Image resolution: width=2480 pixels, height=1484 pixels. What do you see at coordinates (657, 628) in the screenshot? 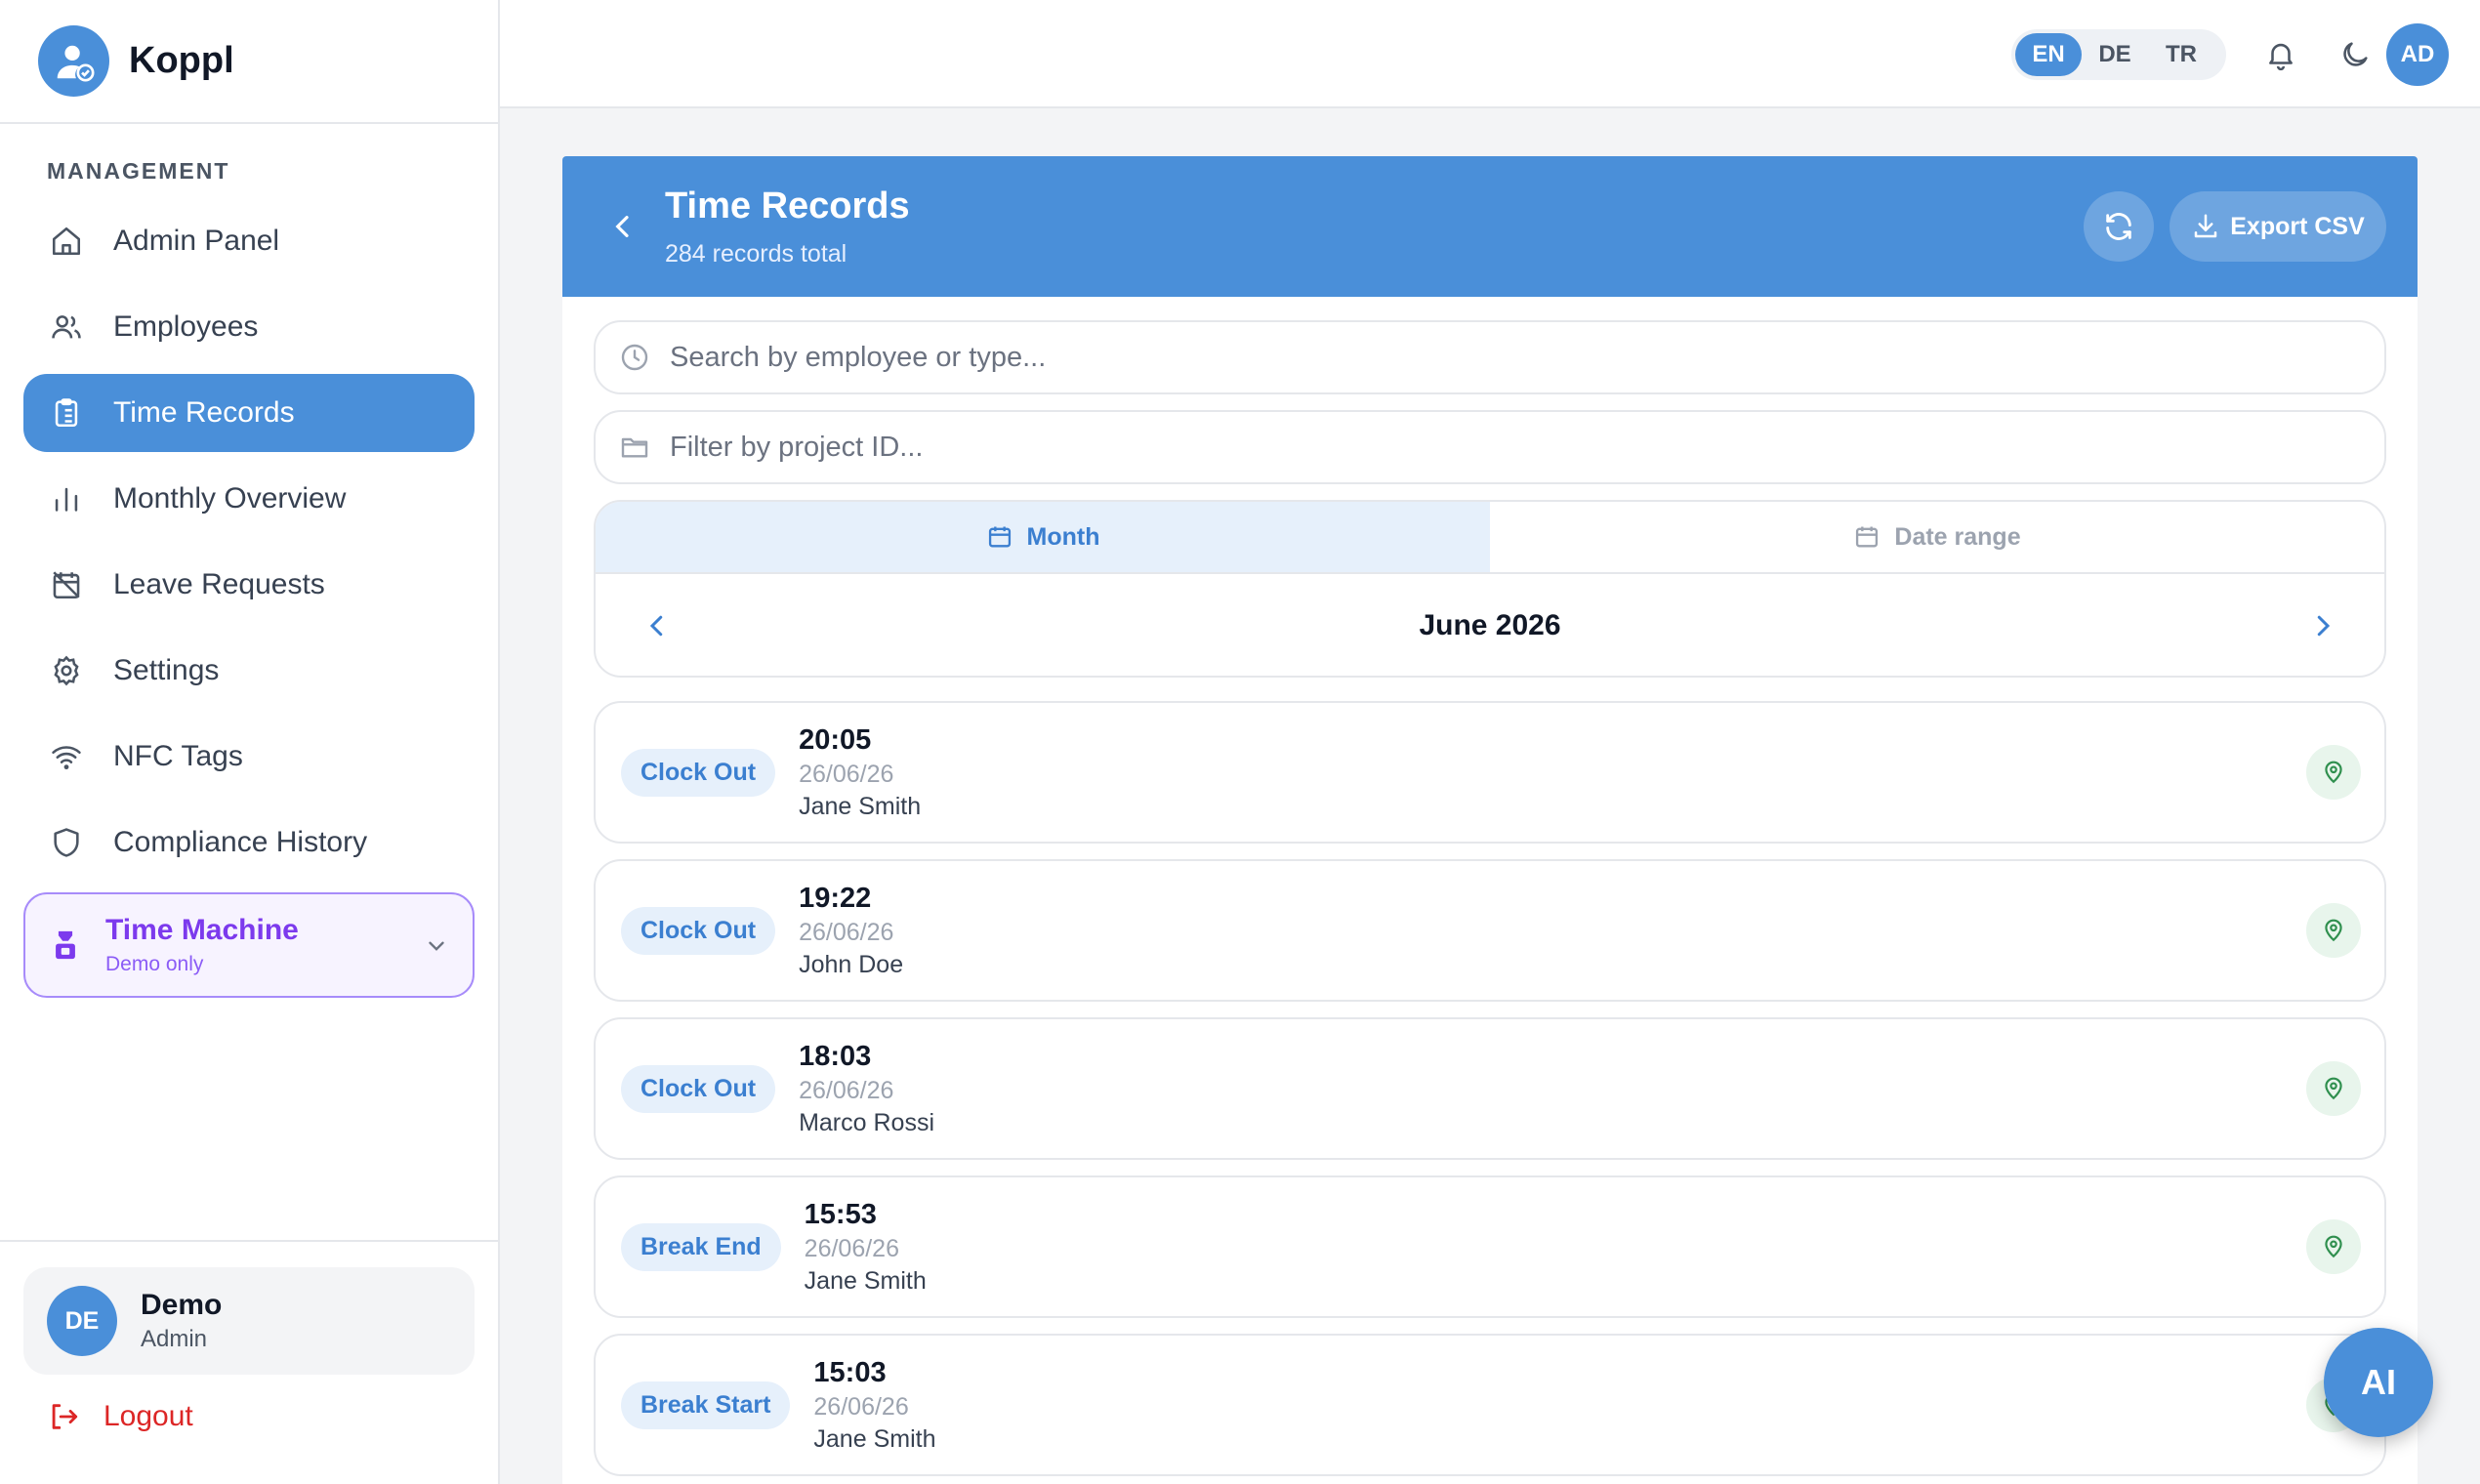
I see `chevron-left-icon` at bounding box center [657, 628].